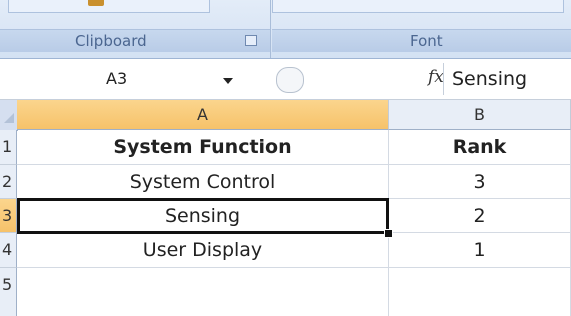  What do you see at coordinates (203, 292) in the screenshot?
I see `cell-a5` at bounding box center [203, 292].